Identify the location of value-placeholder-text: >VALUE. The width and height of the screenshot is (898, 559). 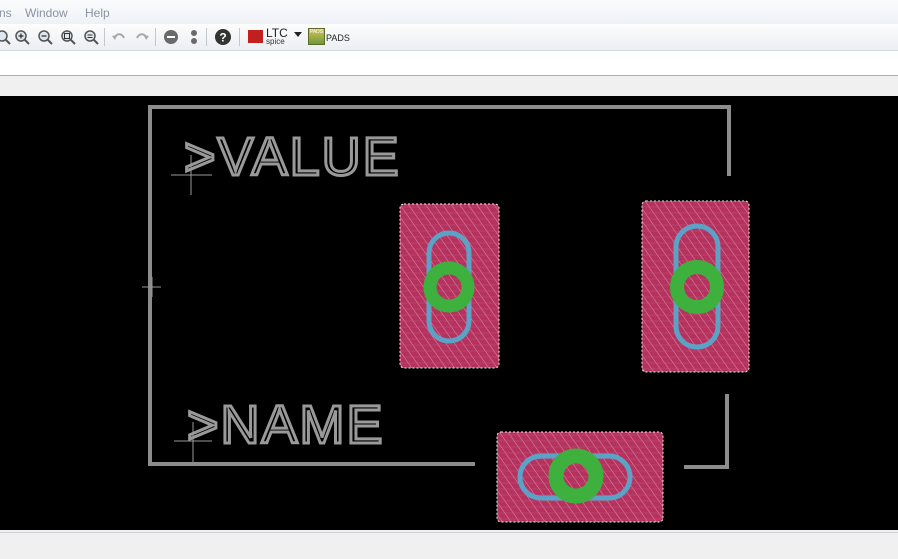
(292, 157).